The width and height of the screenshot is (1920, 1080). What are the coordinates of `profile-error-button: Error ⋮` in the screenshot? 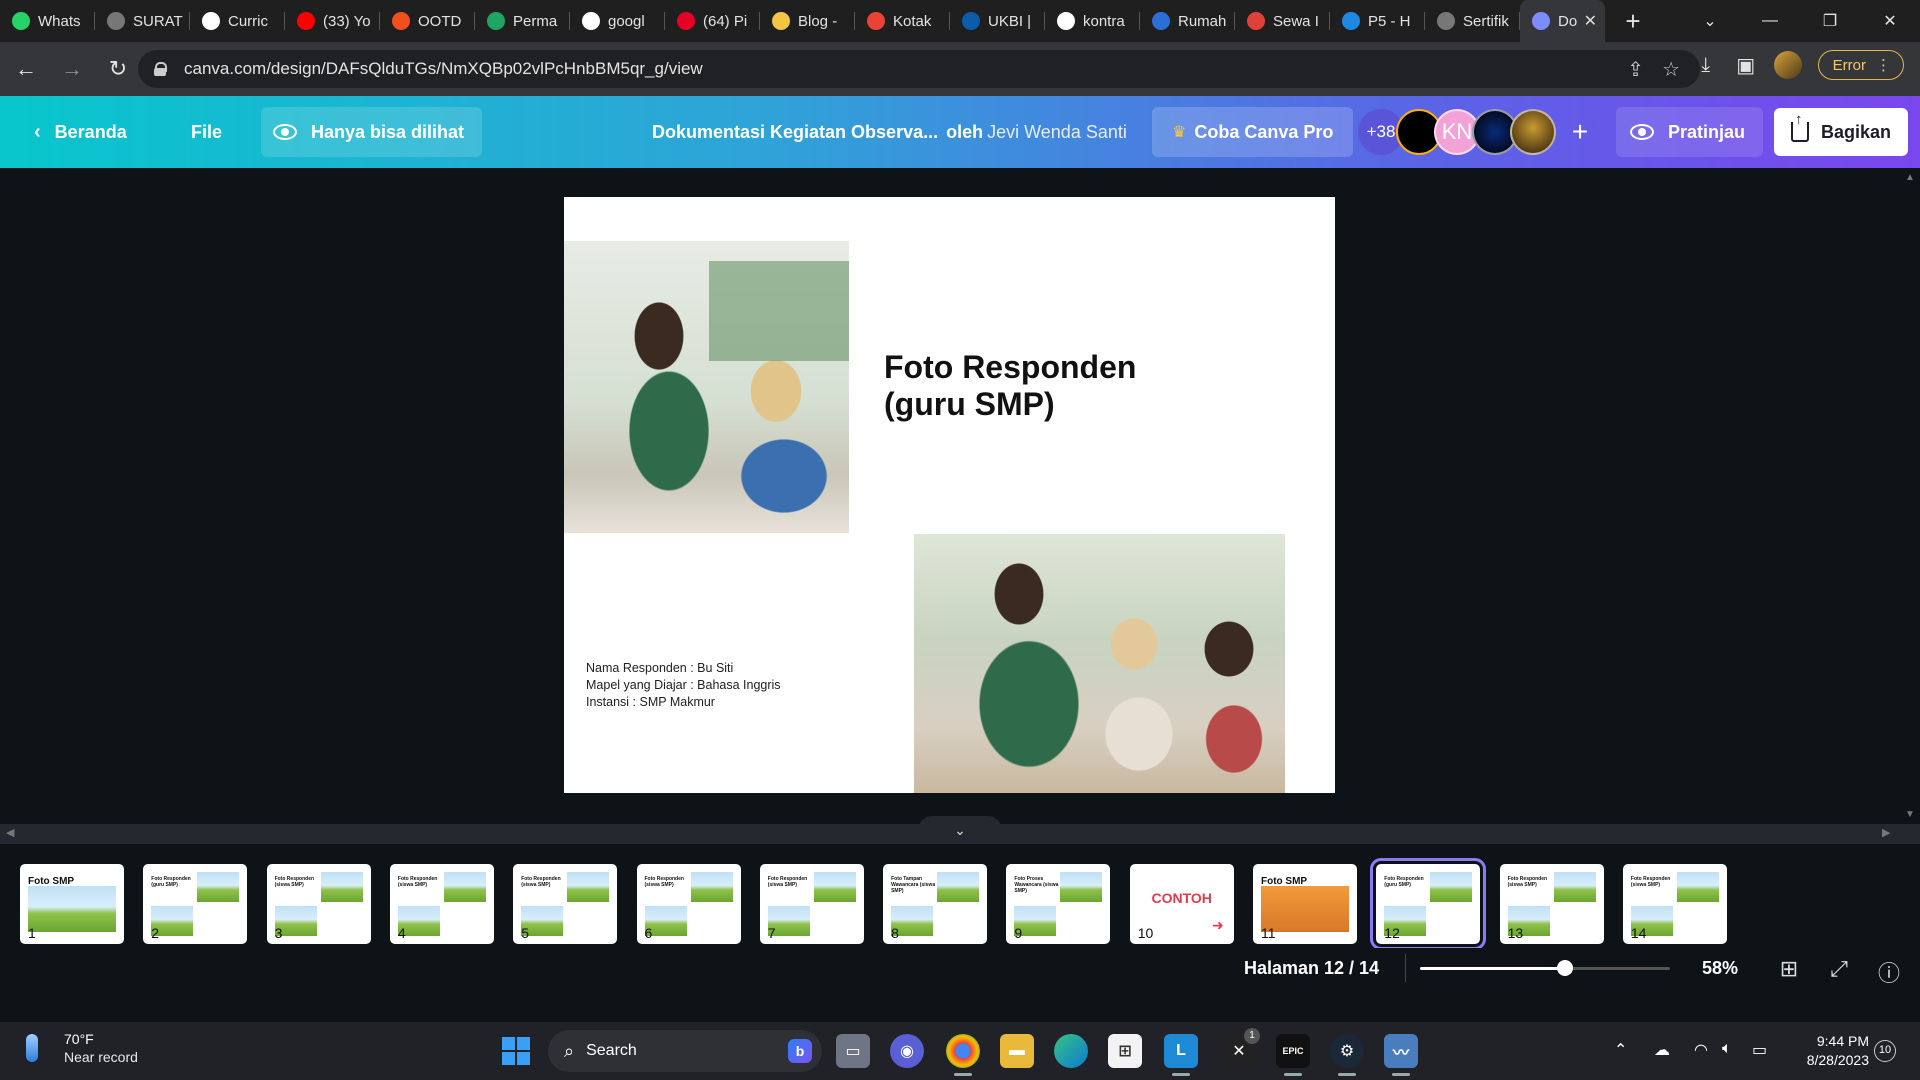 It's located at (1860, 65).